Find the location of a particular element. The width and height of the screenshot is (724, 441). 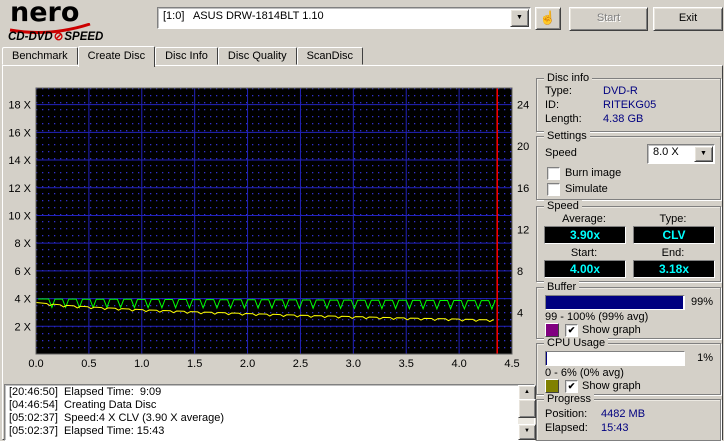

disc-type-label: Type: is located at coordinates (558, 91).